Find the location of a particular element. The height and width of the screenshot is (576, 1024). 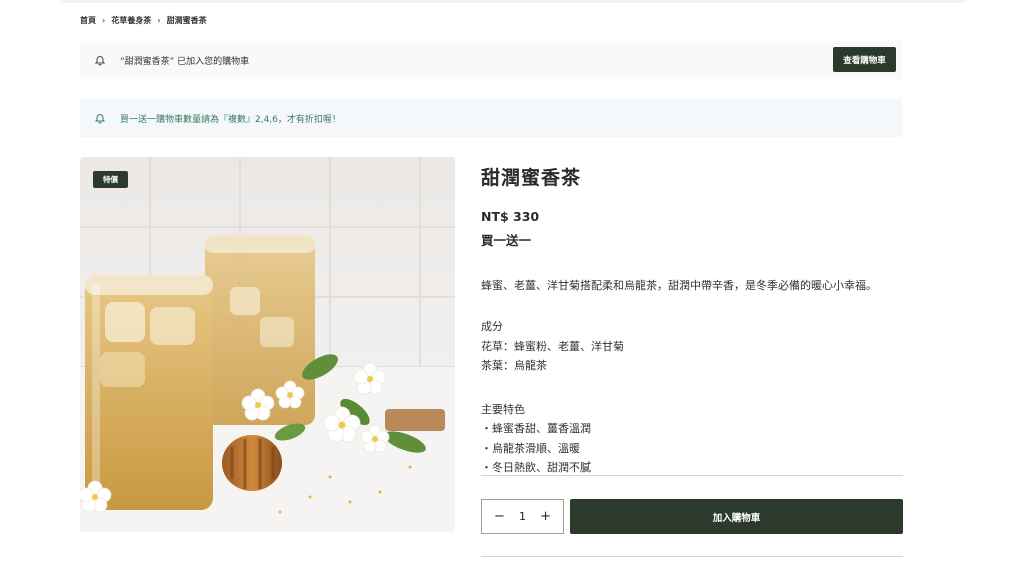

breadcrumb: 首頁 › 花草養身茶 › 甜潤蜜香茶 is located at coordinates (143, 20).